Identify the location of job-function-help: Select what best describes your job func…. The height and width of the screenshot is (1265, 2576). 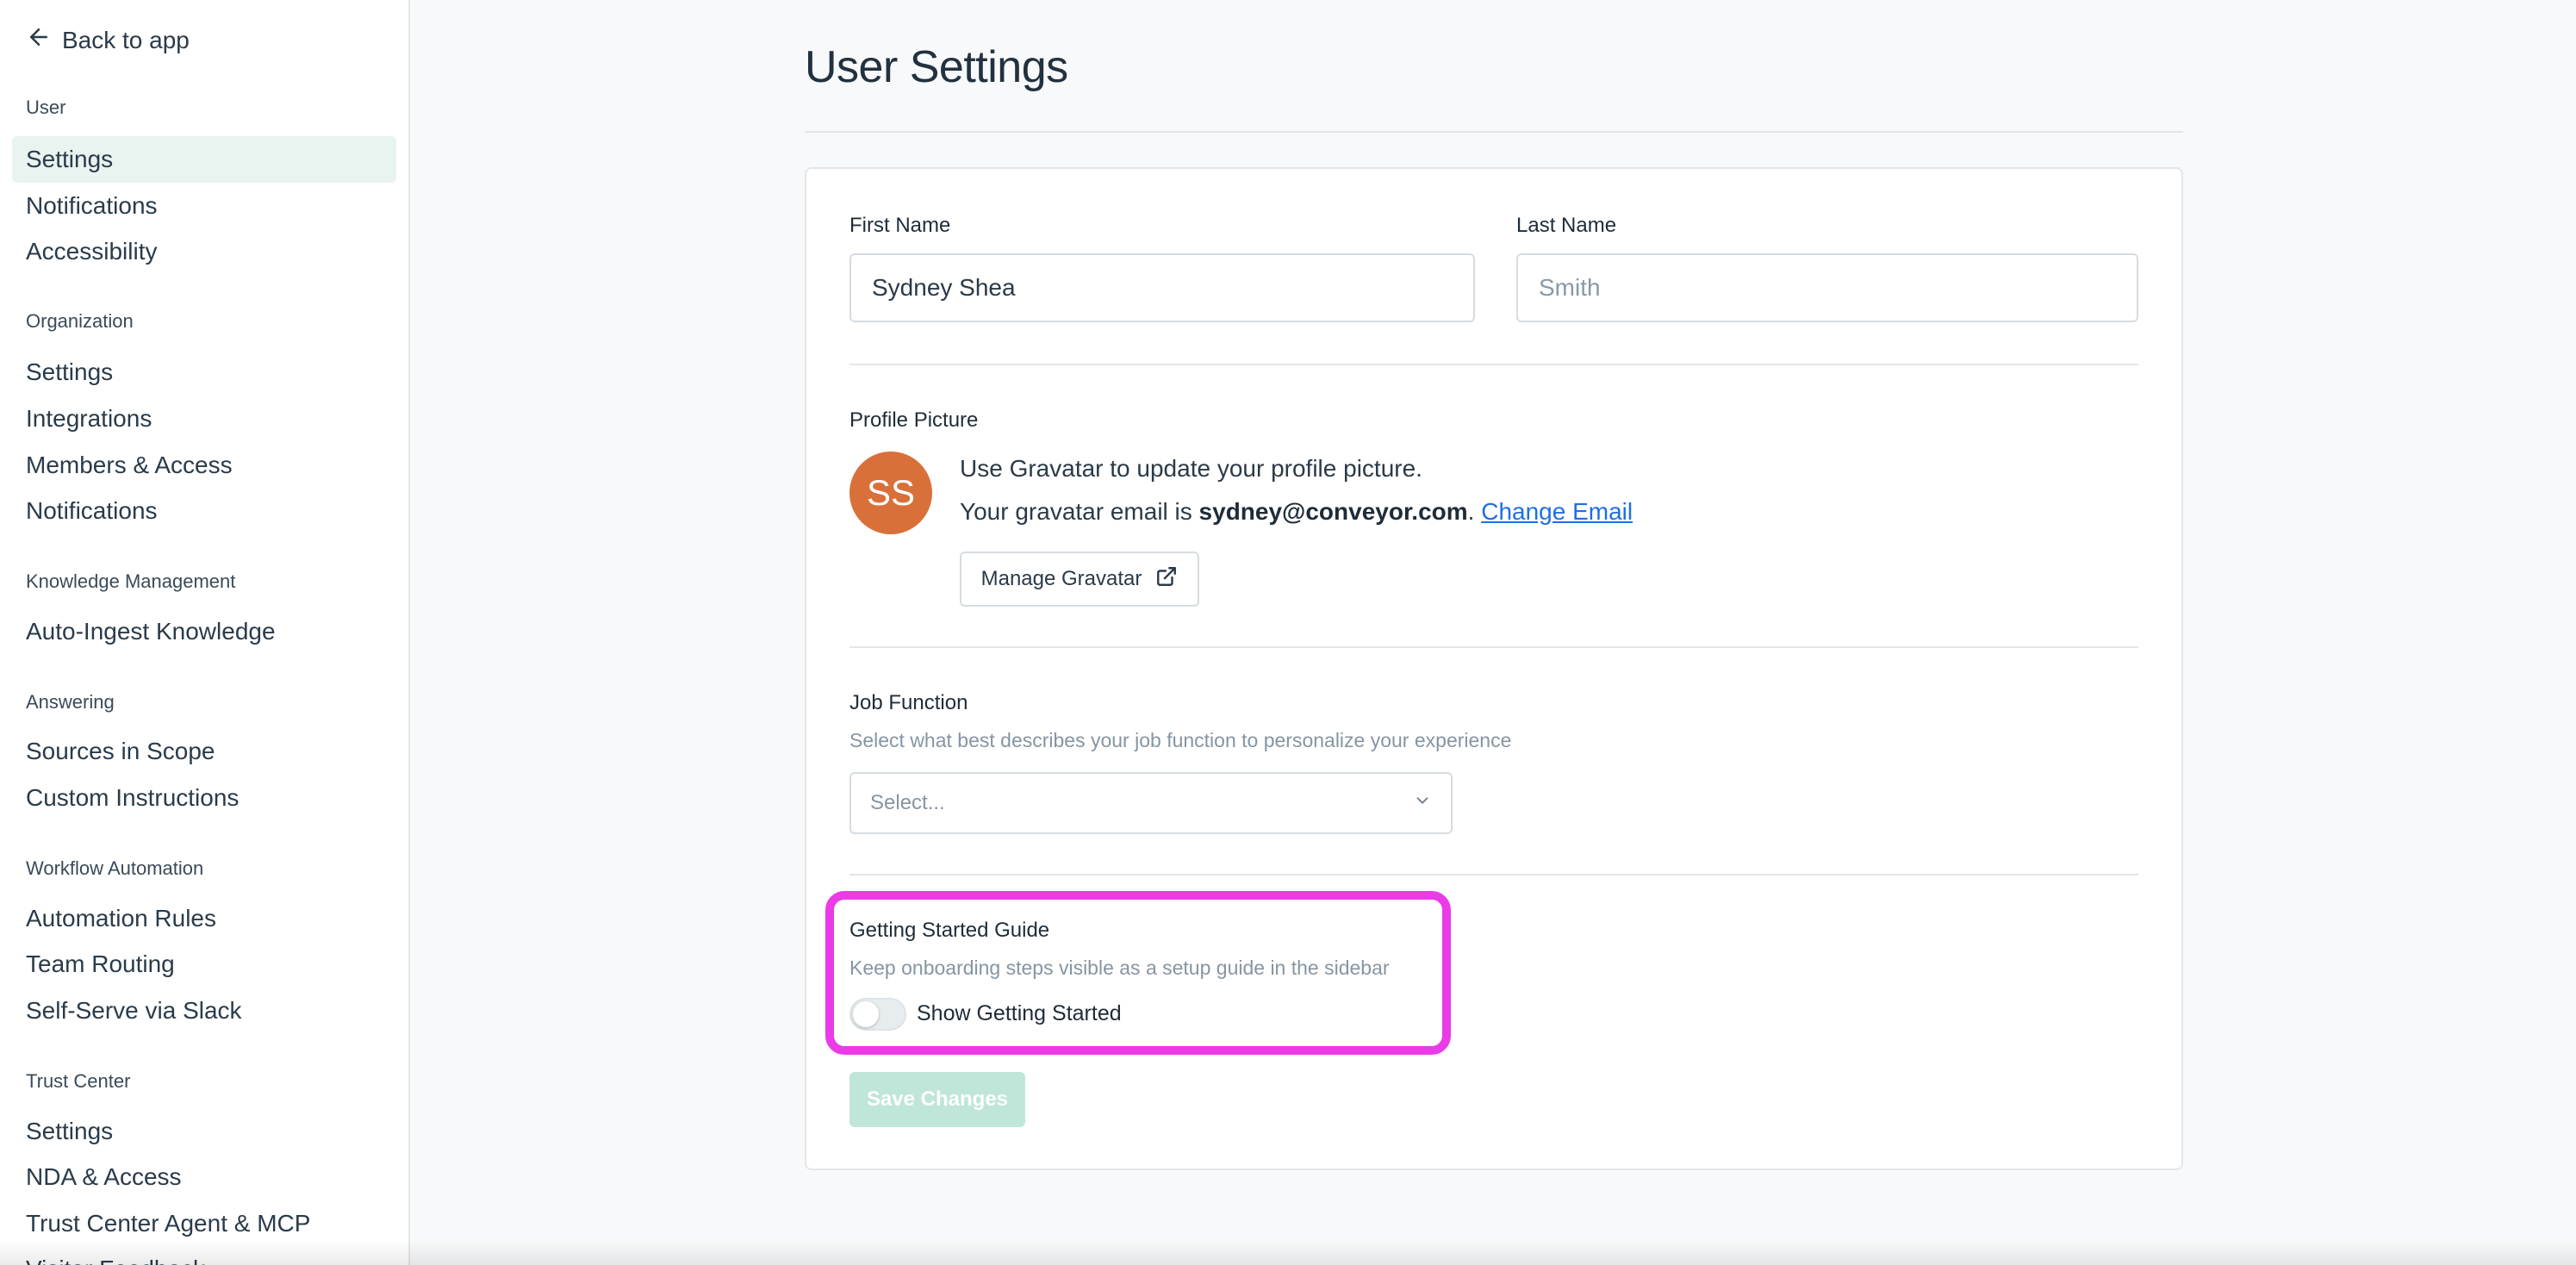
(1181, 740).